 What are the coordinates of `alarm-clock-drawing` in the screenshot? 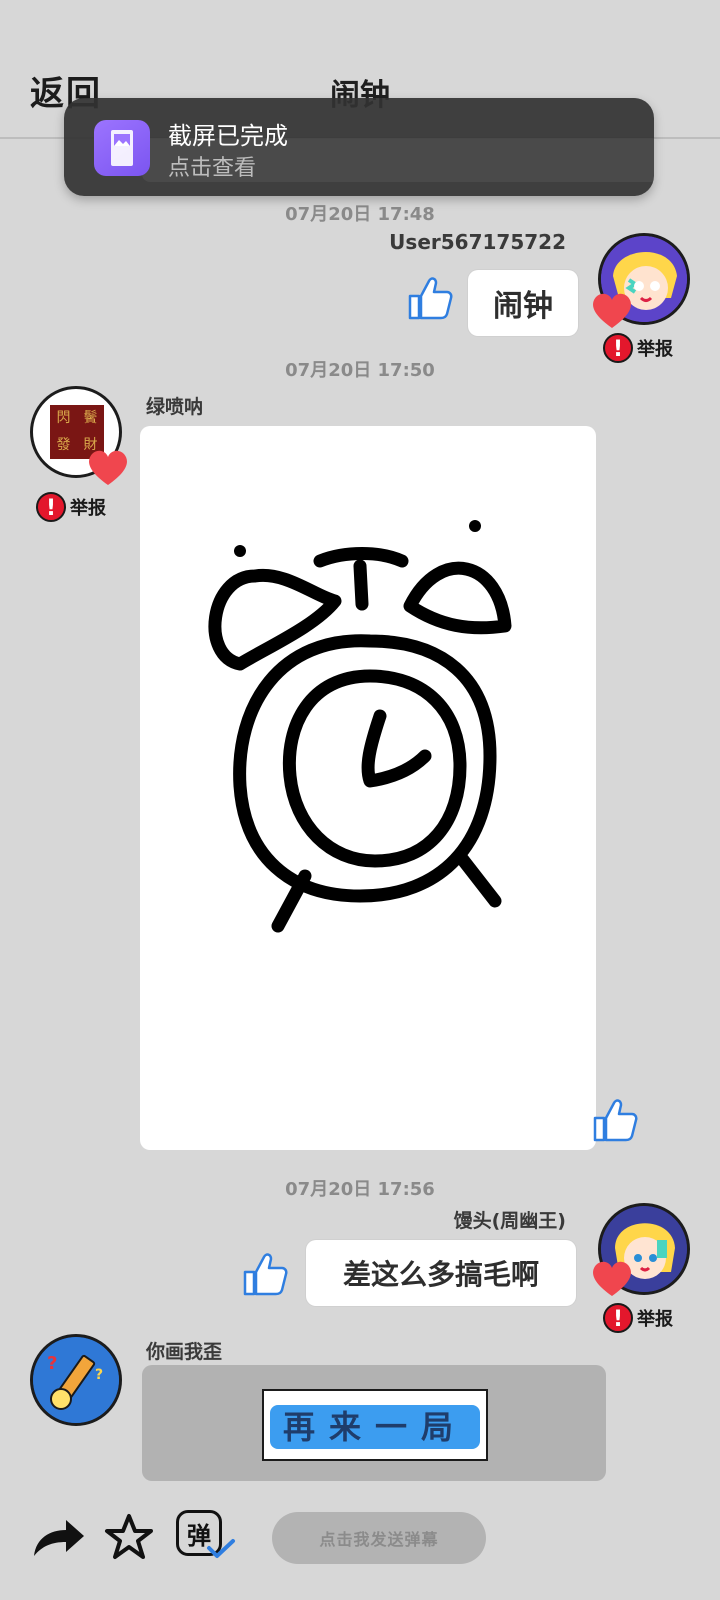 It's located at (360, 726).